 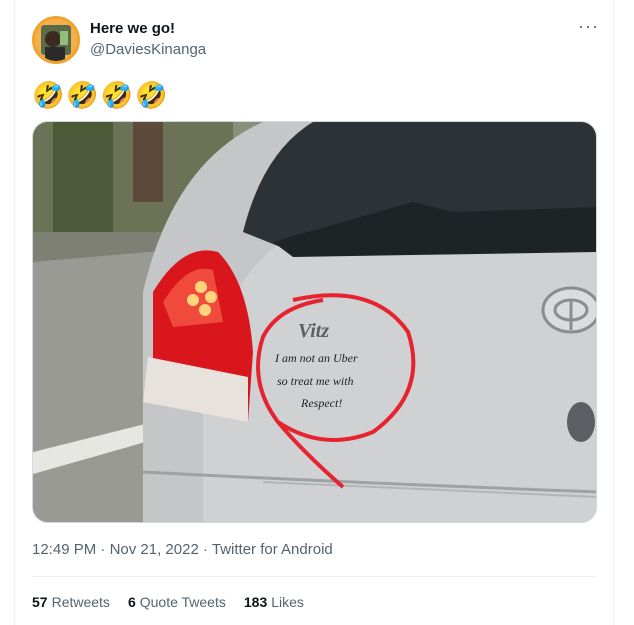 I want to click on likes-stat: 183 Likes, so click(x=274, y=602).